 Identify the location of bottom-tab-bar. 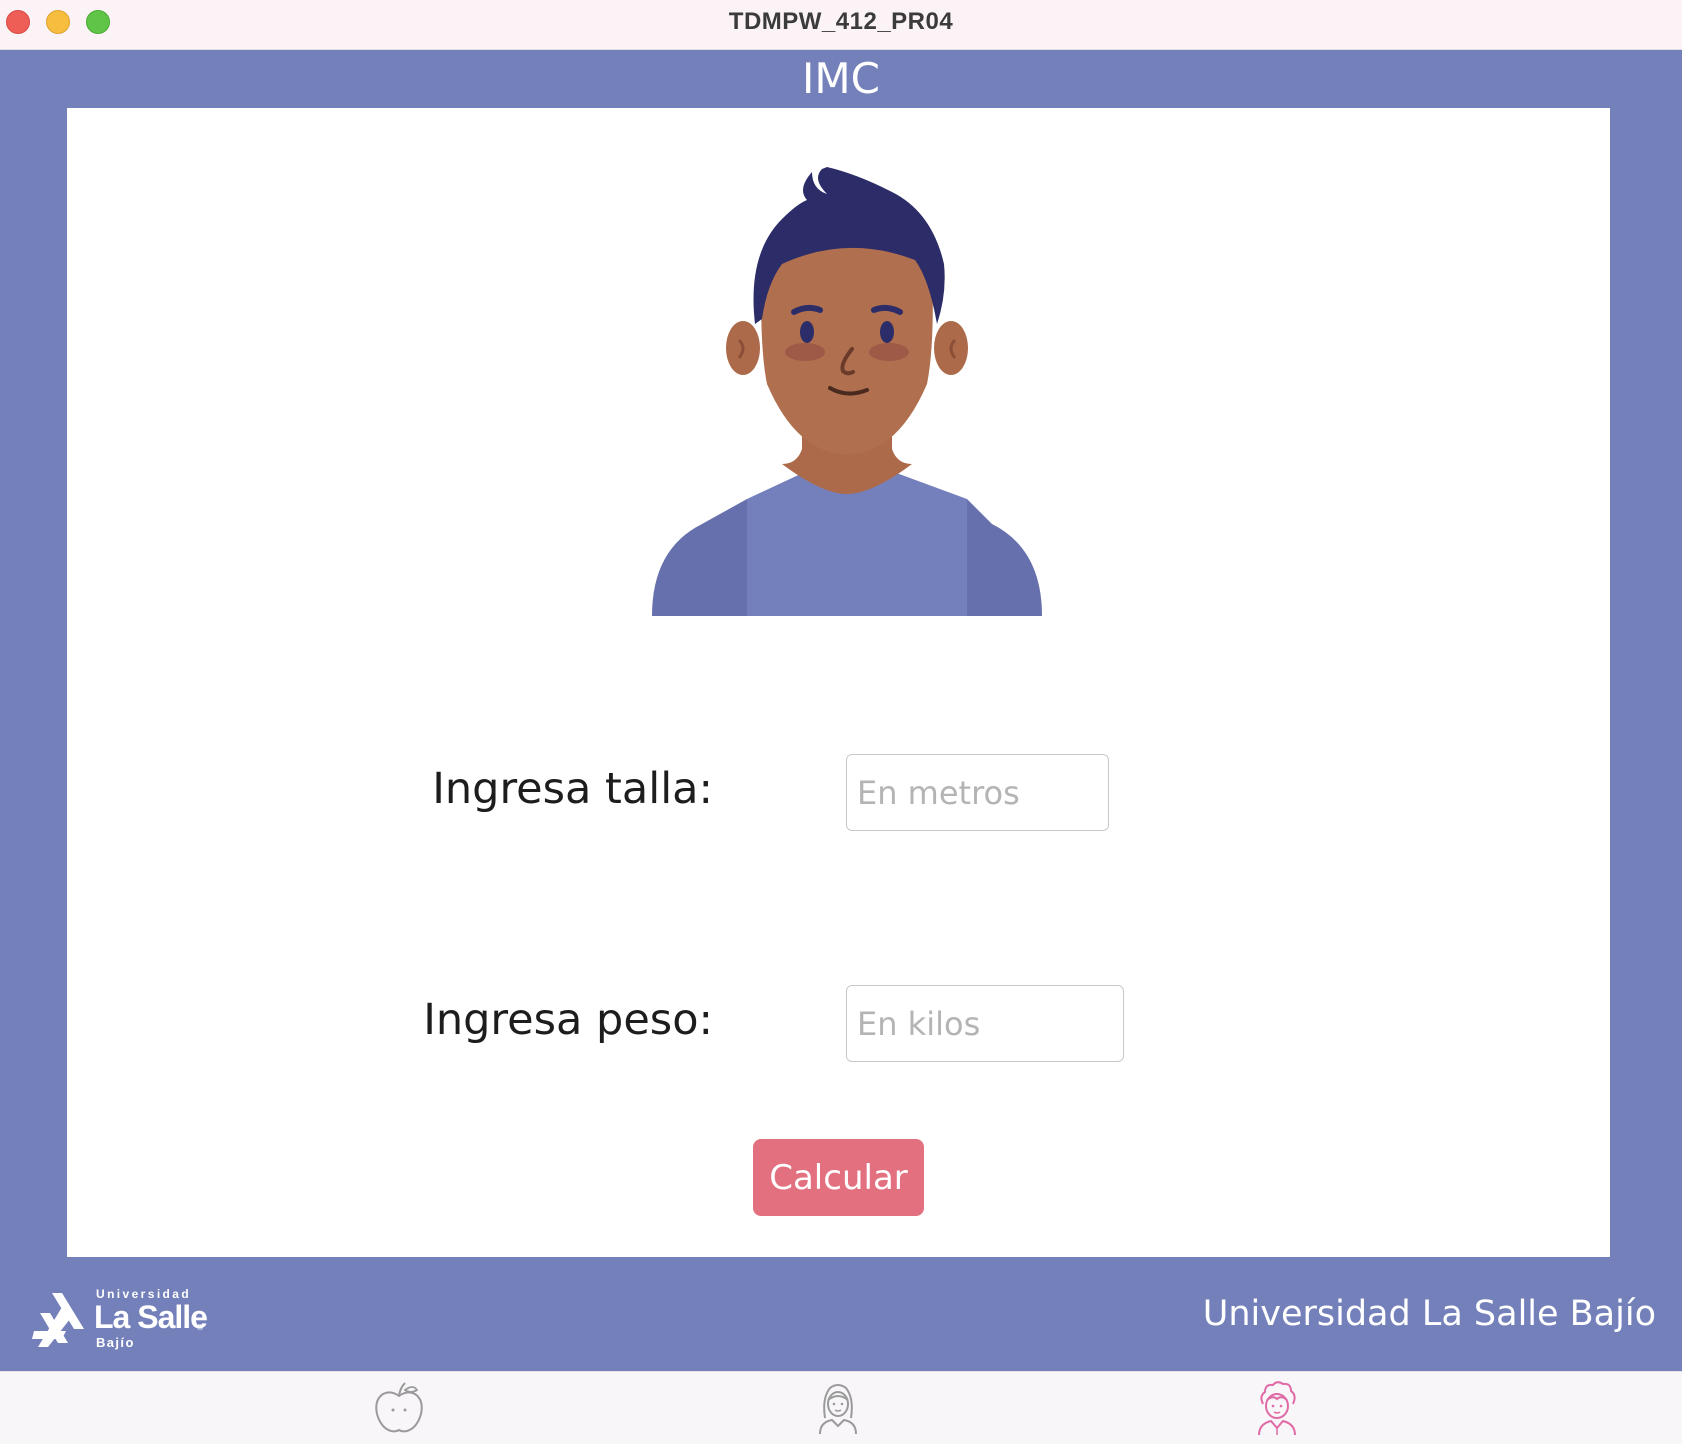
(841, 1407).